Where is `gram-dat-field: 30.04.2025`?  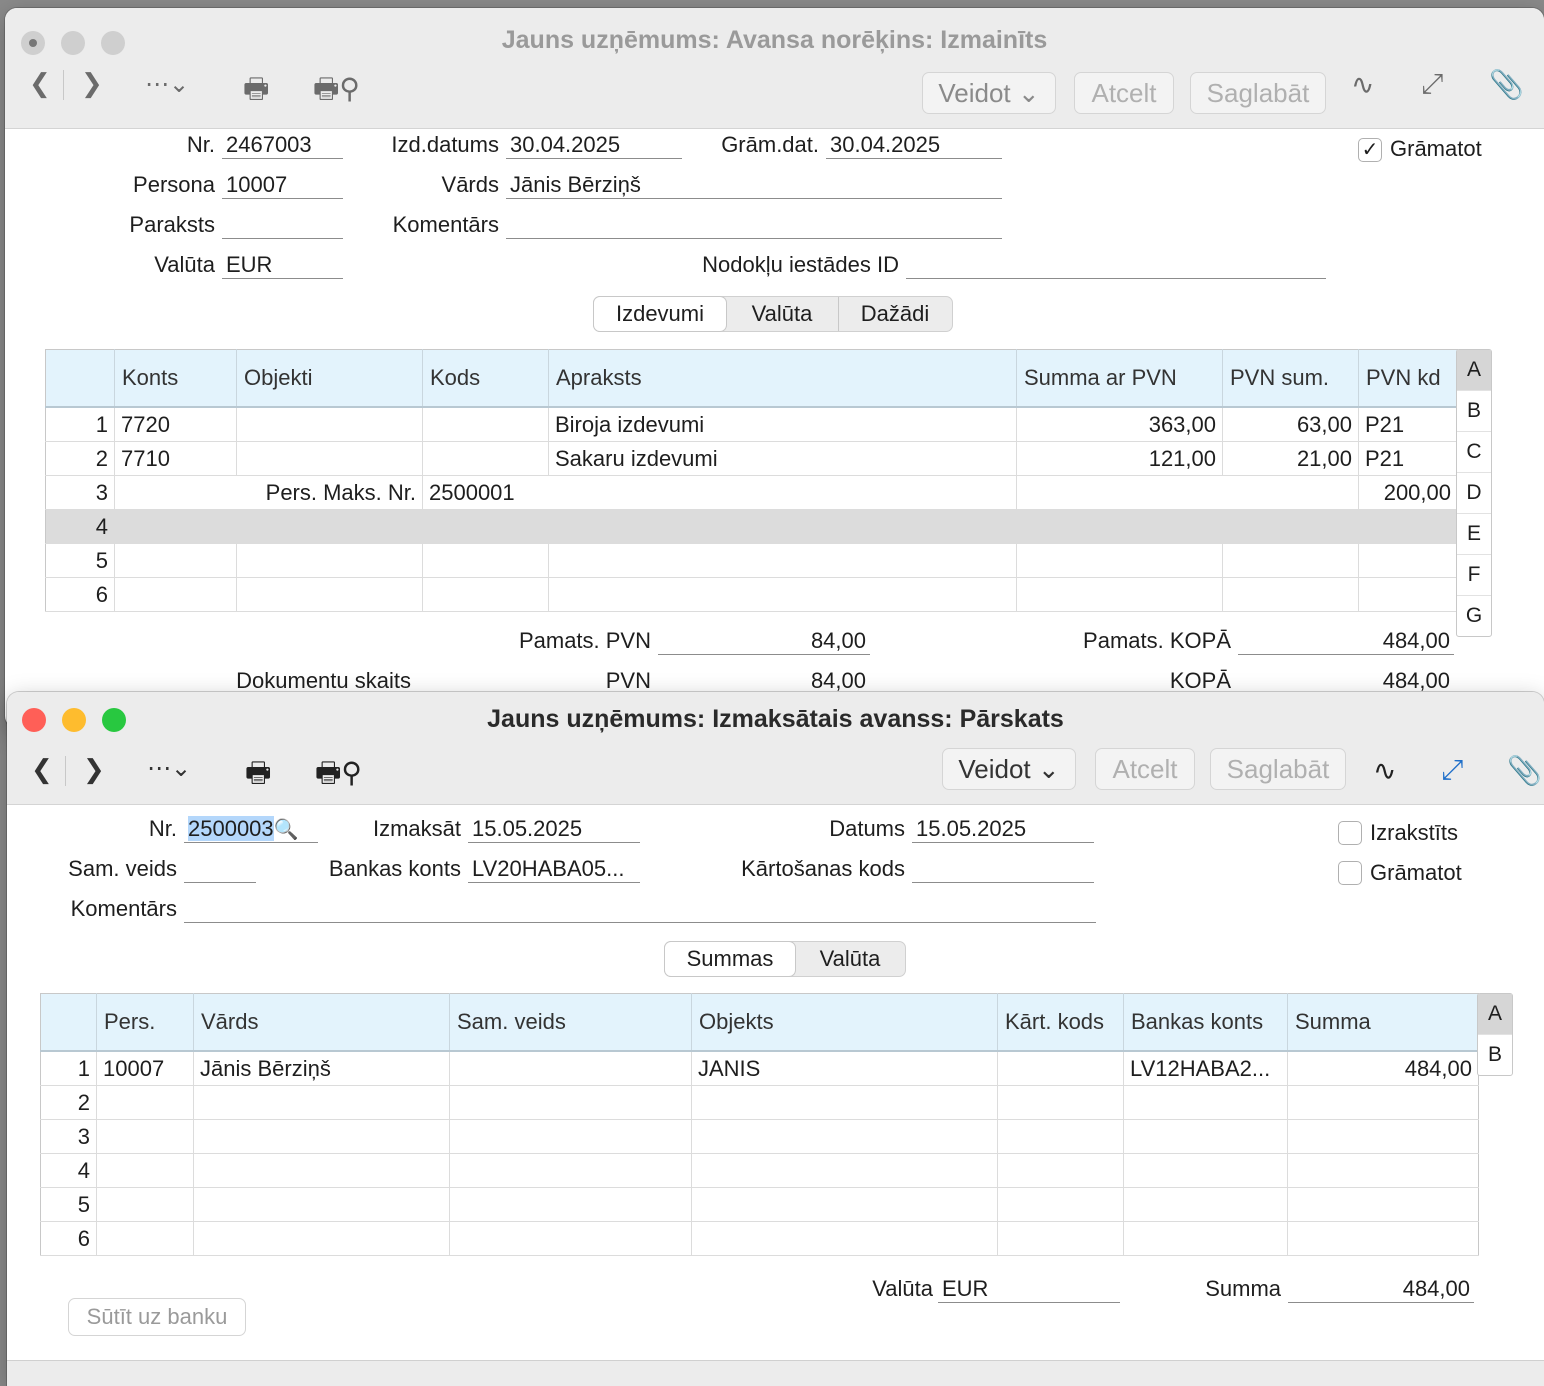 gram-dat-field: 30.04.2025 is located at coordinates (914, 145).